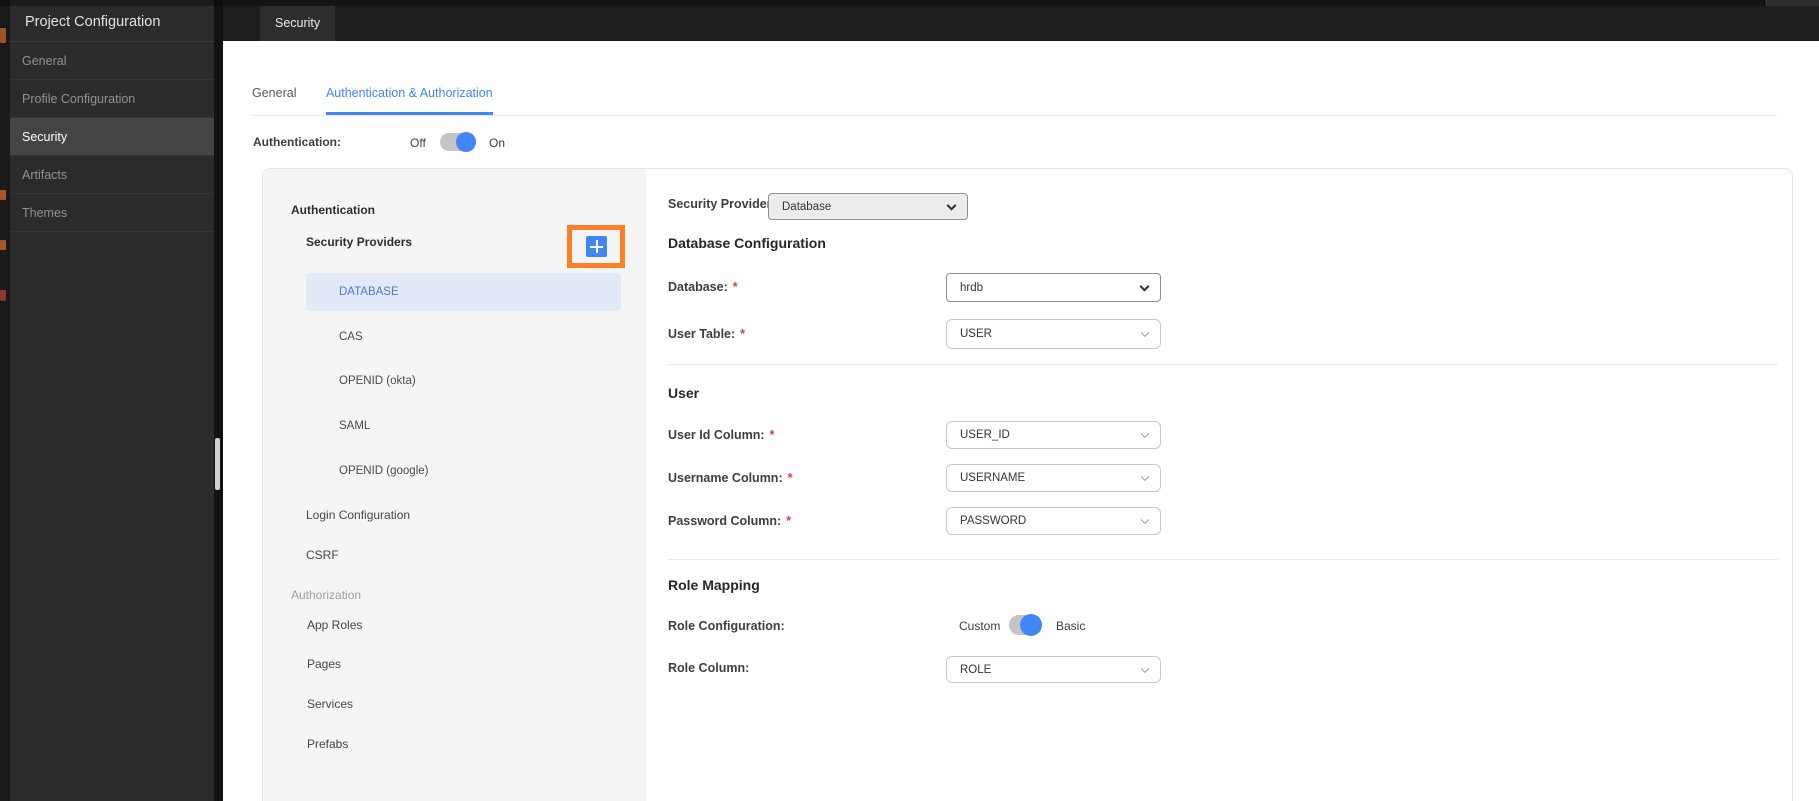 This screenshot has height=801, width=1819. What do you see at coordinates (747, 243) in the screenshot?
I see `section-title-database-configuration: Database Configuration` at bounding box center [747, 243].